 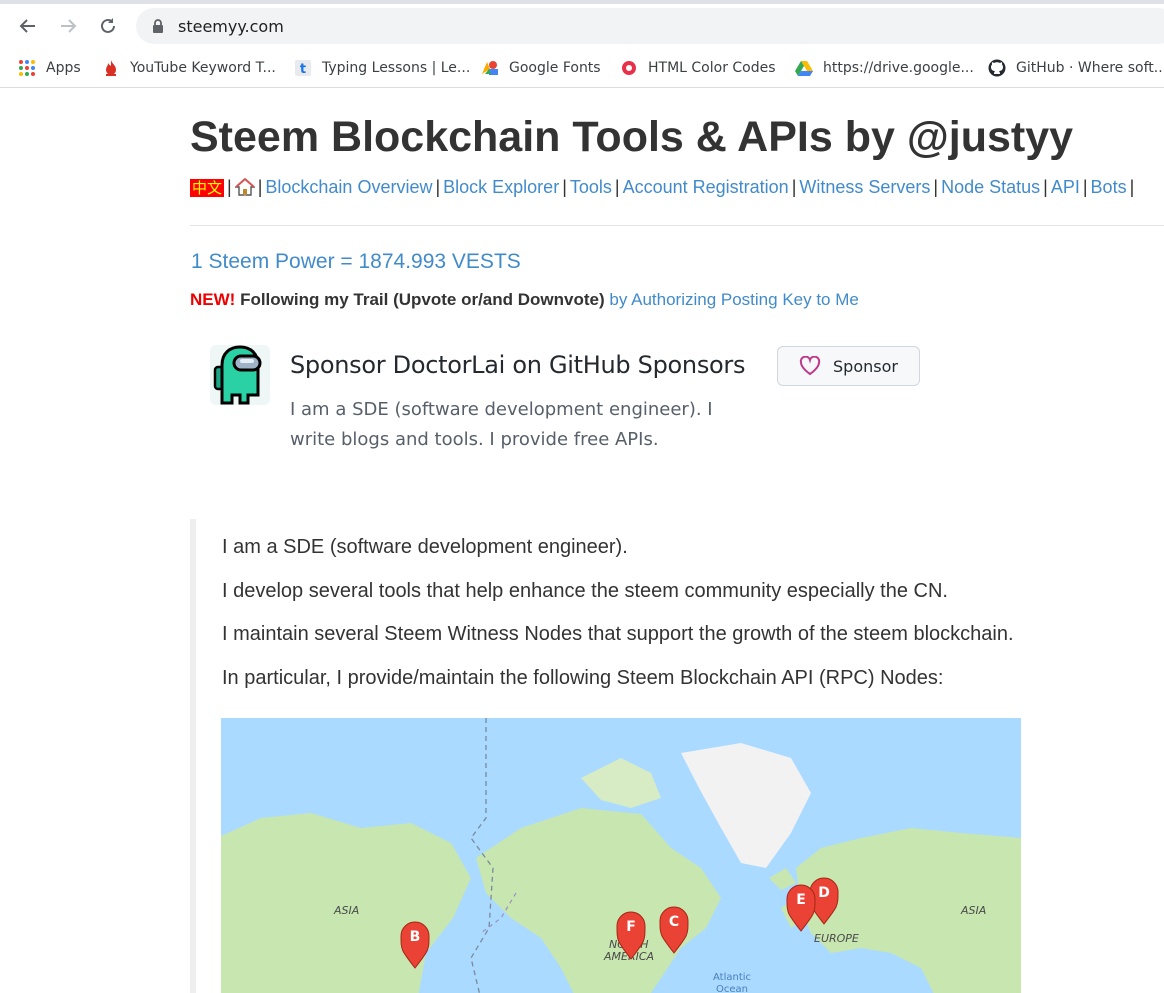 What do you see at coordinates (677, 225) in the screenshot?
I see `divider` at bounding box center [677, 225].